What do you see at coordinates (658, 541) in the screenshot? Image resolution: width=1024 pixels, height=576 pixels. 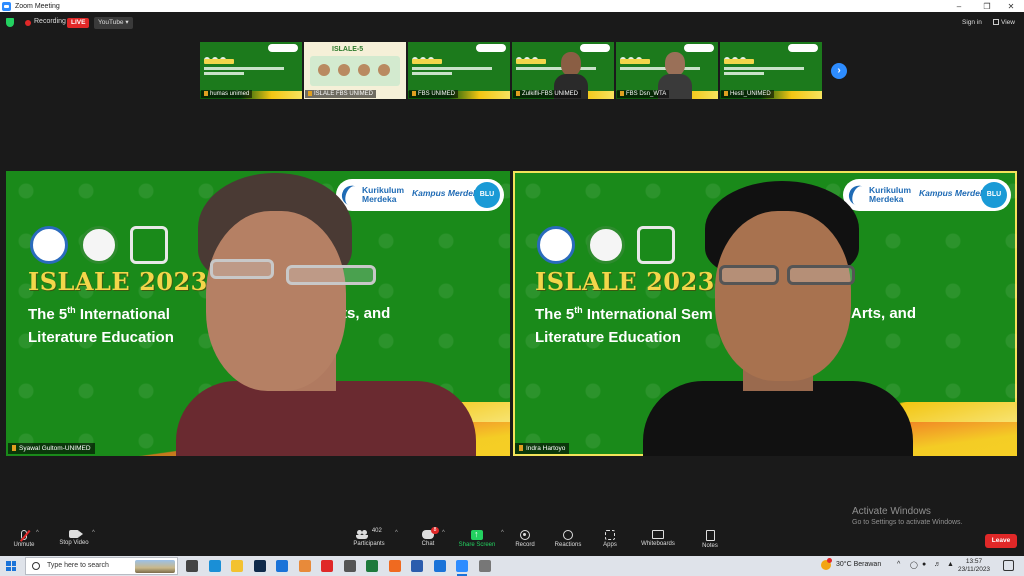 I see `whiteboards-button: Whiteboards` at bounding box center [658, 541].